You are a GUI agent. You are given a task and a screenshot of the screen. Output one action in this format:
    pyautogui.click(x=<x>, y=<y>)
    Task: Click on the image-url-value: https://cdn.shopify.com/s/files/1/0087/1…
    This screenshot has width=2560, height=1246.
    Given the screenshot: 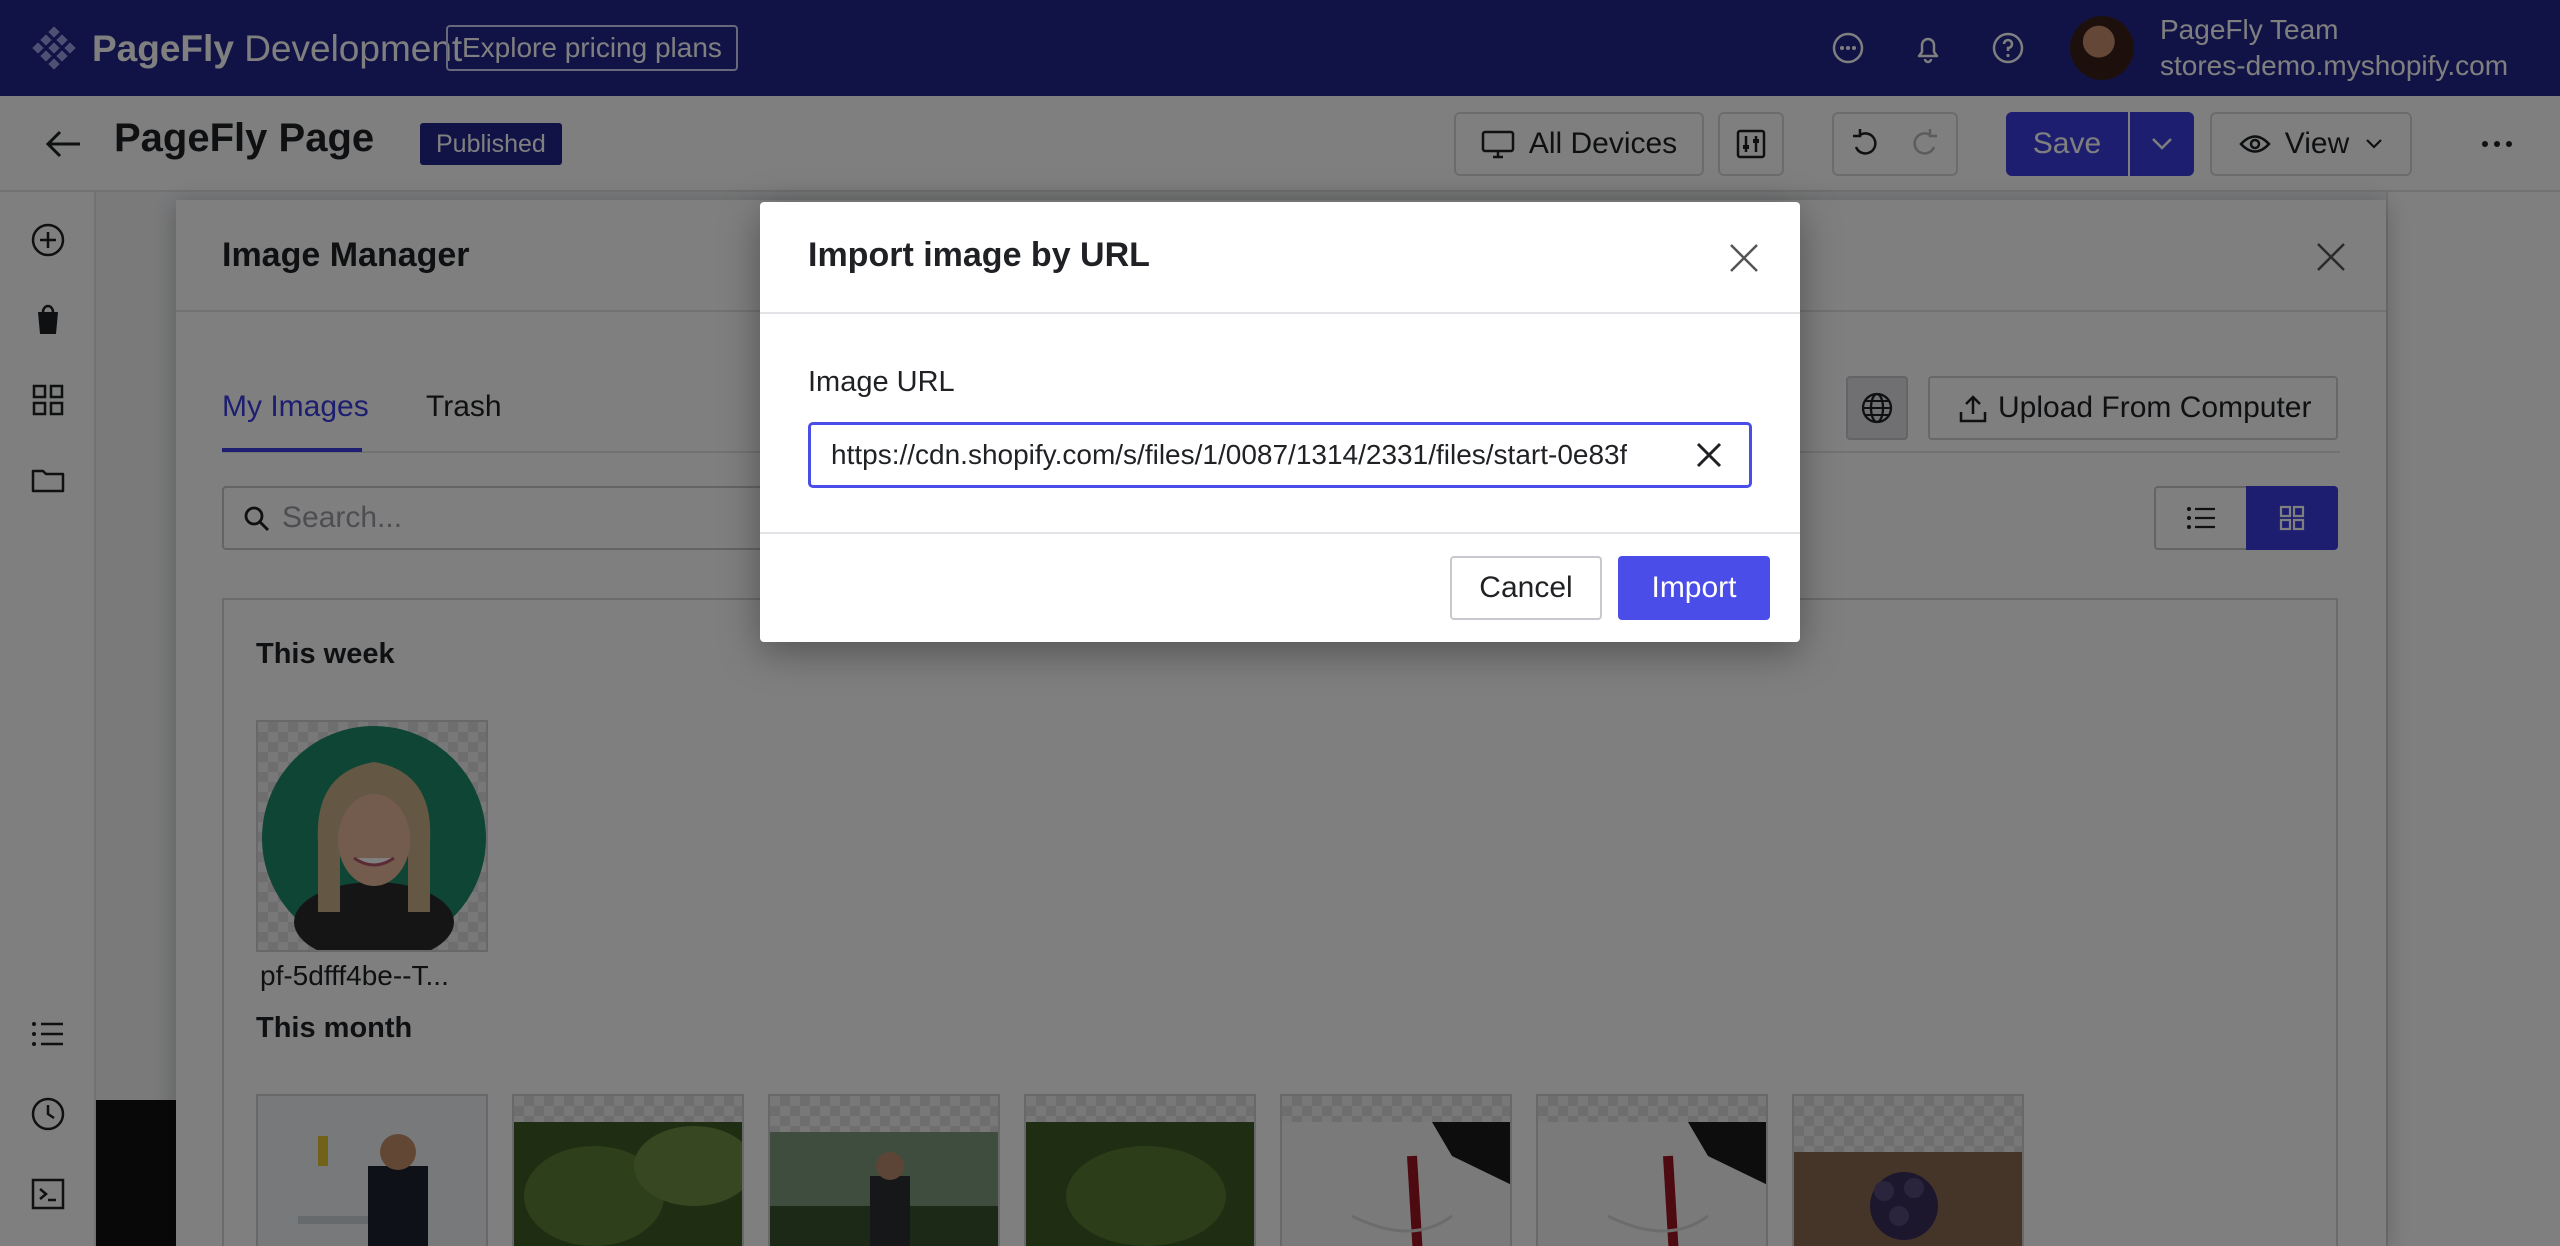 What is the action you would take?
    pyautogui.click(x=1229, y=454)
    